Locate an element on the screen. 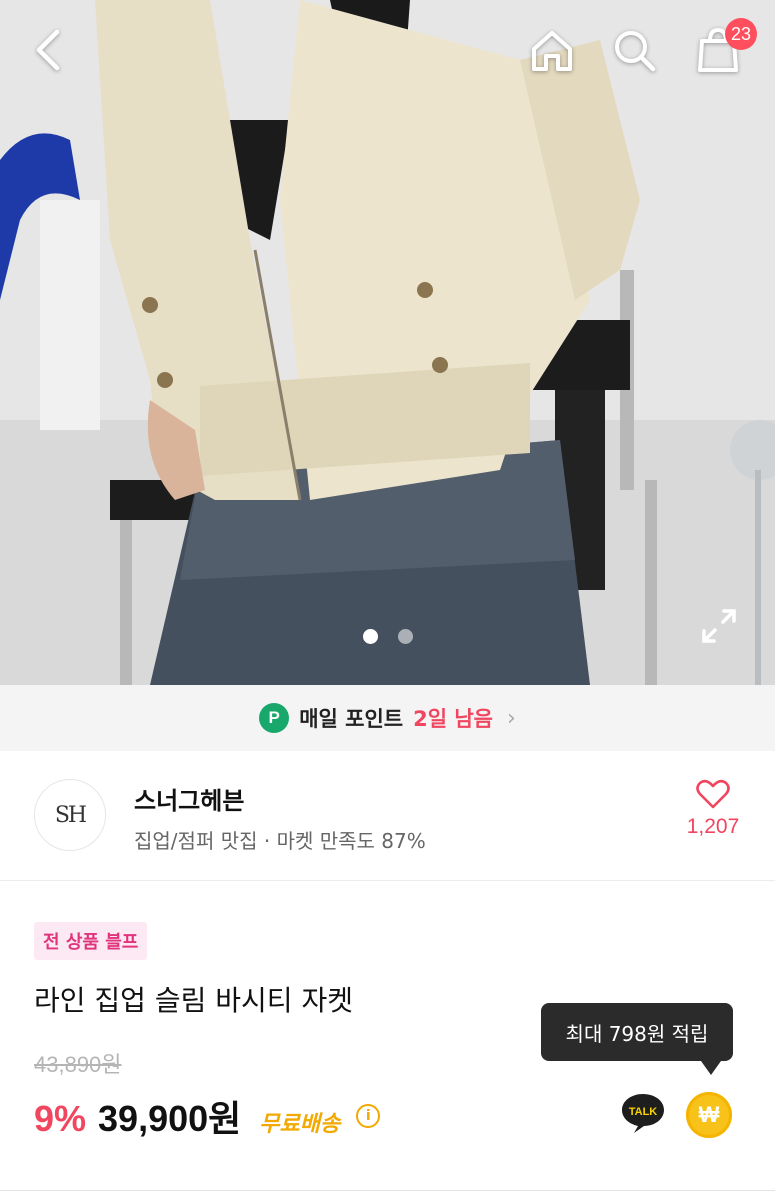 The height and width of the screenshot is (1200, 775). home-icon is located at coordinates (552, 51).